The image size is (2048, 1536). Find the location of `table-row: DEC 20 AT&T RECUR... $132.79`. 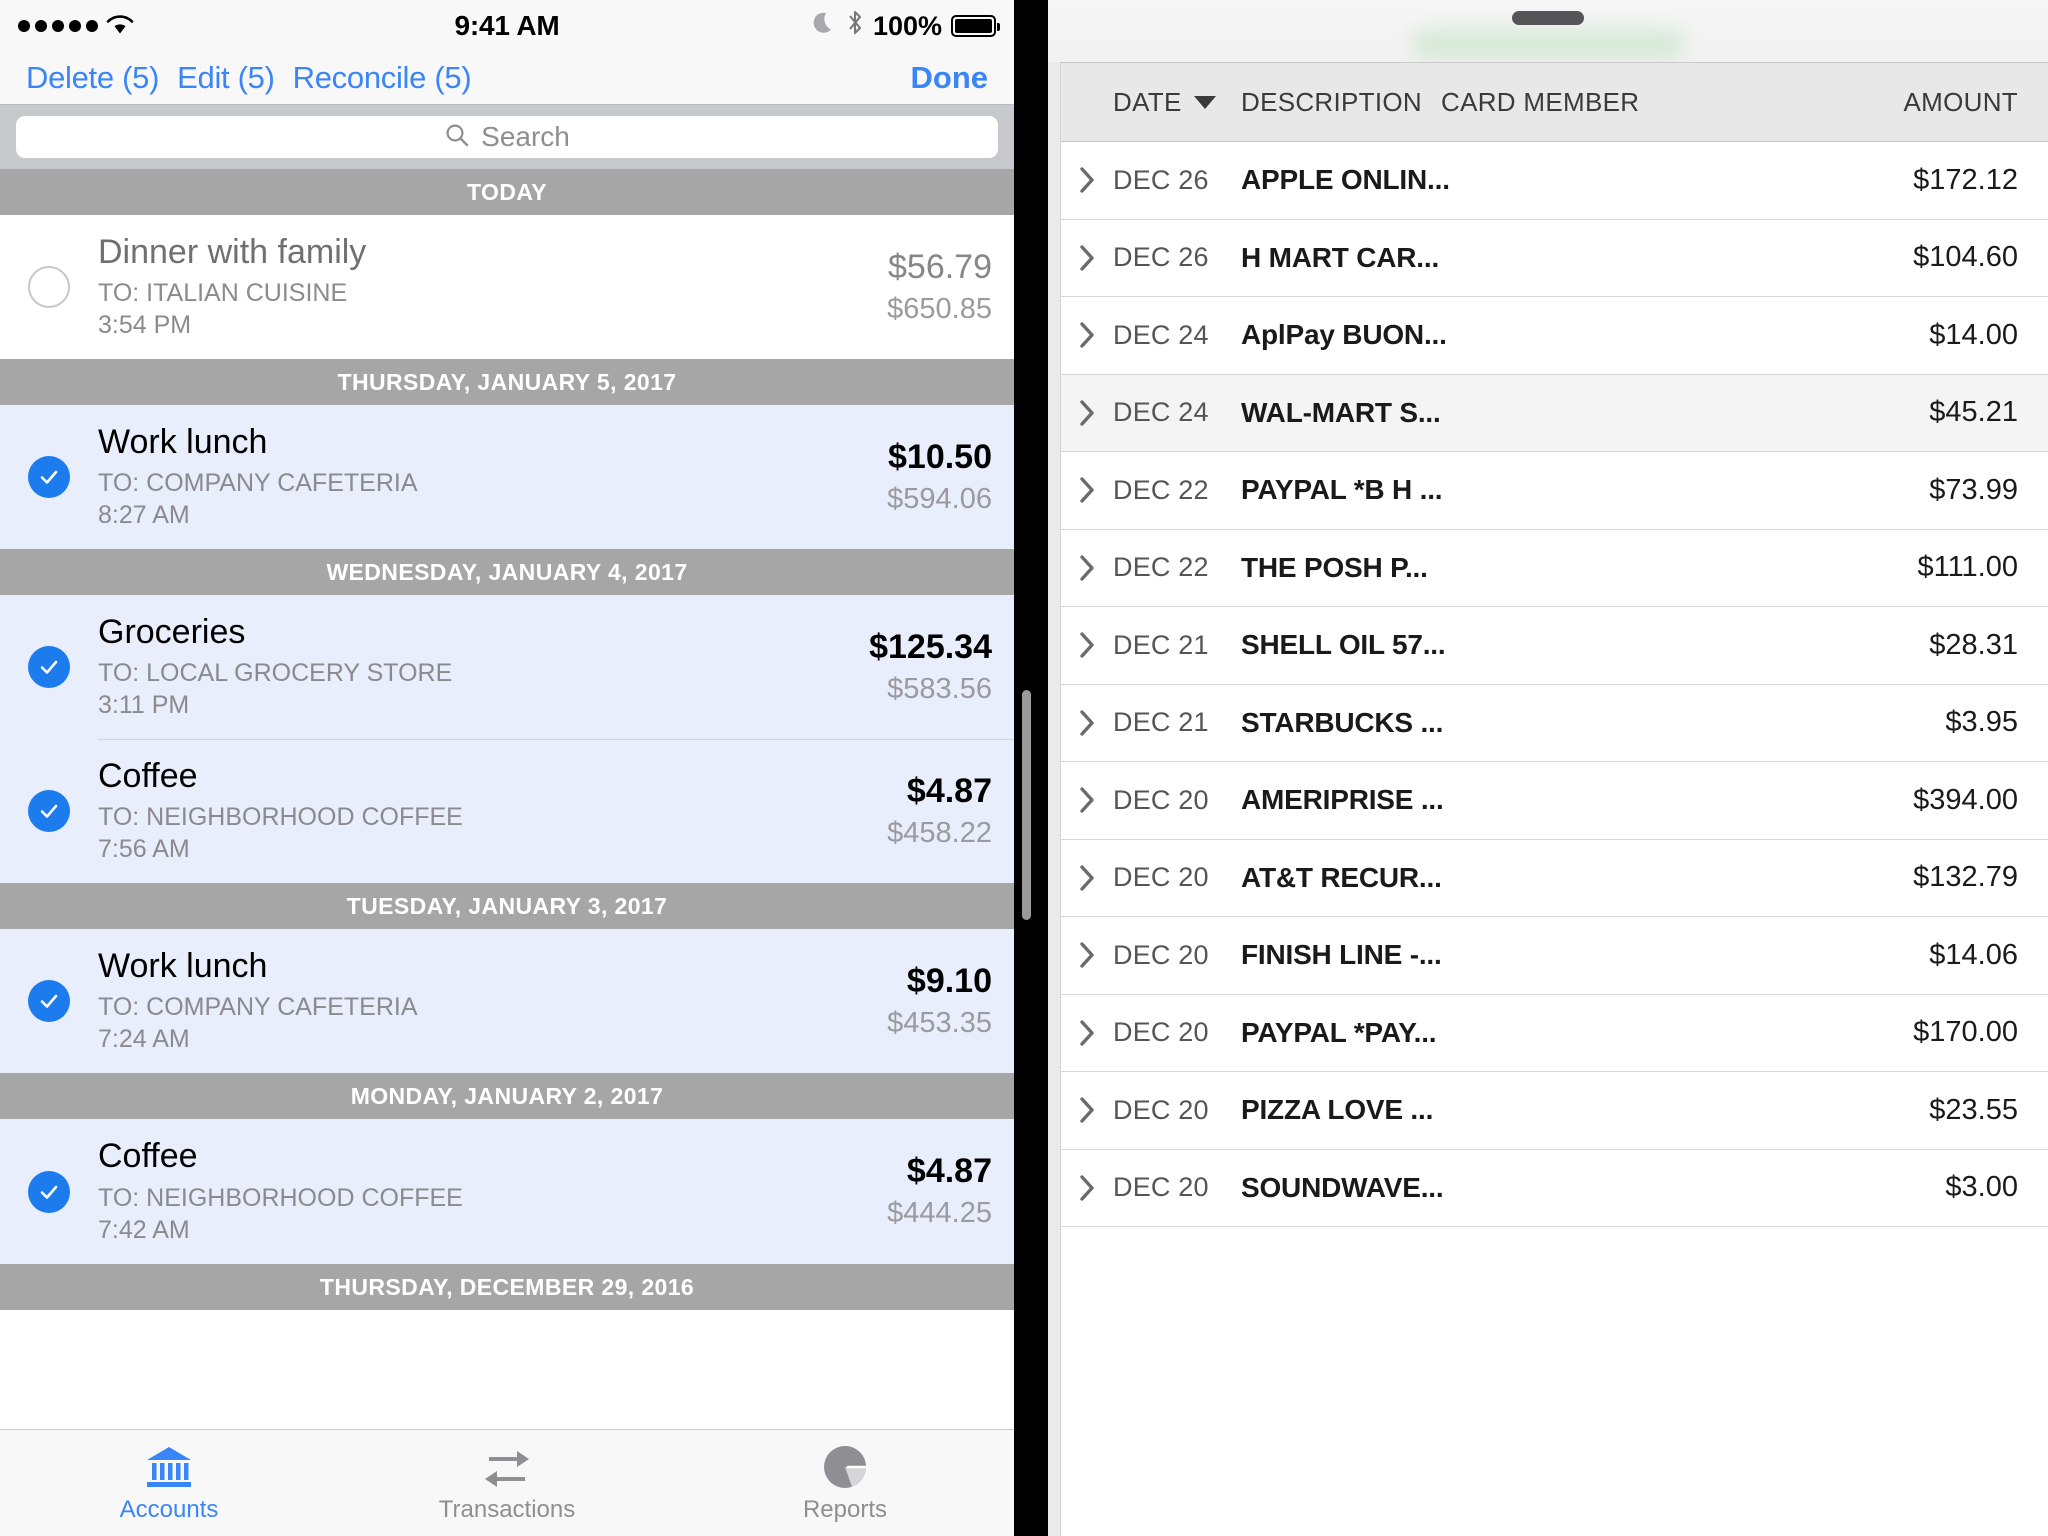

table-row: DEC 20 AT&T RECUR... $132.79 is located at coordinates (1554, 878).